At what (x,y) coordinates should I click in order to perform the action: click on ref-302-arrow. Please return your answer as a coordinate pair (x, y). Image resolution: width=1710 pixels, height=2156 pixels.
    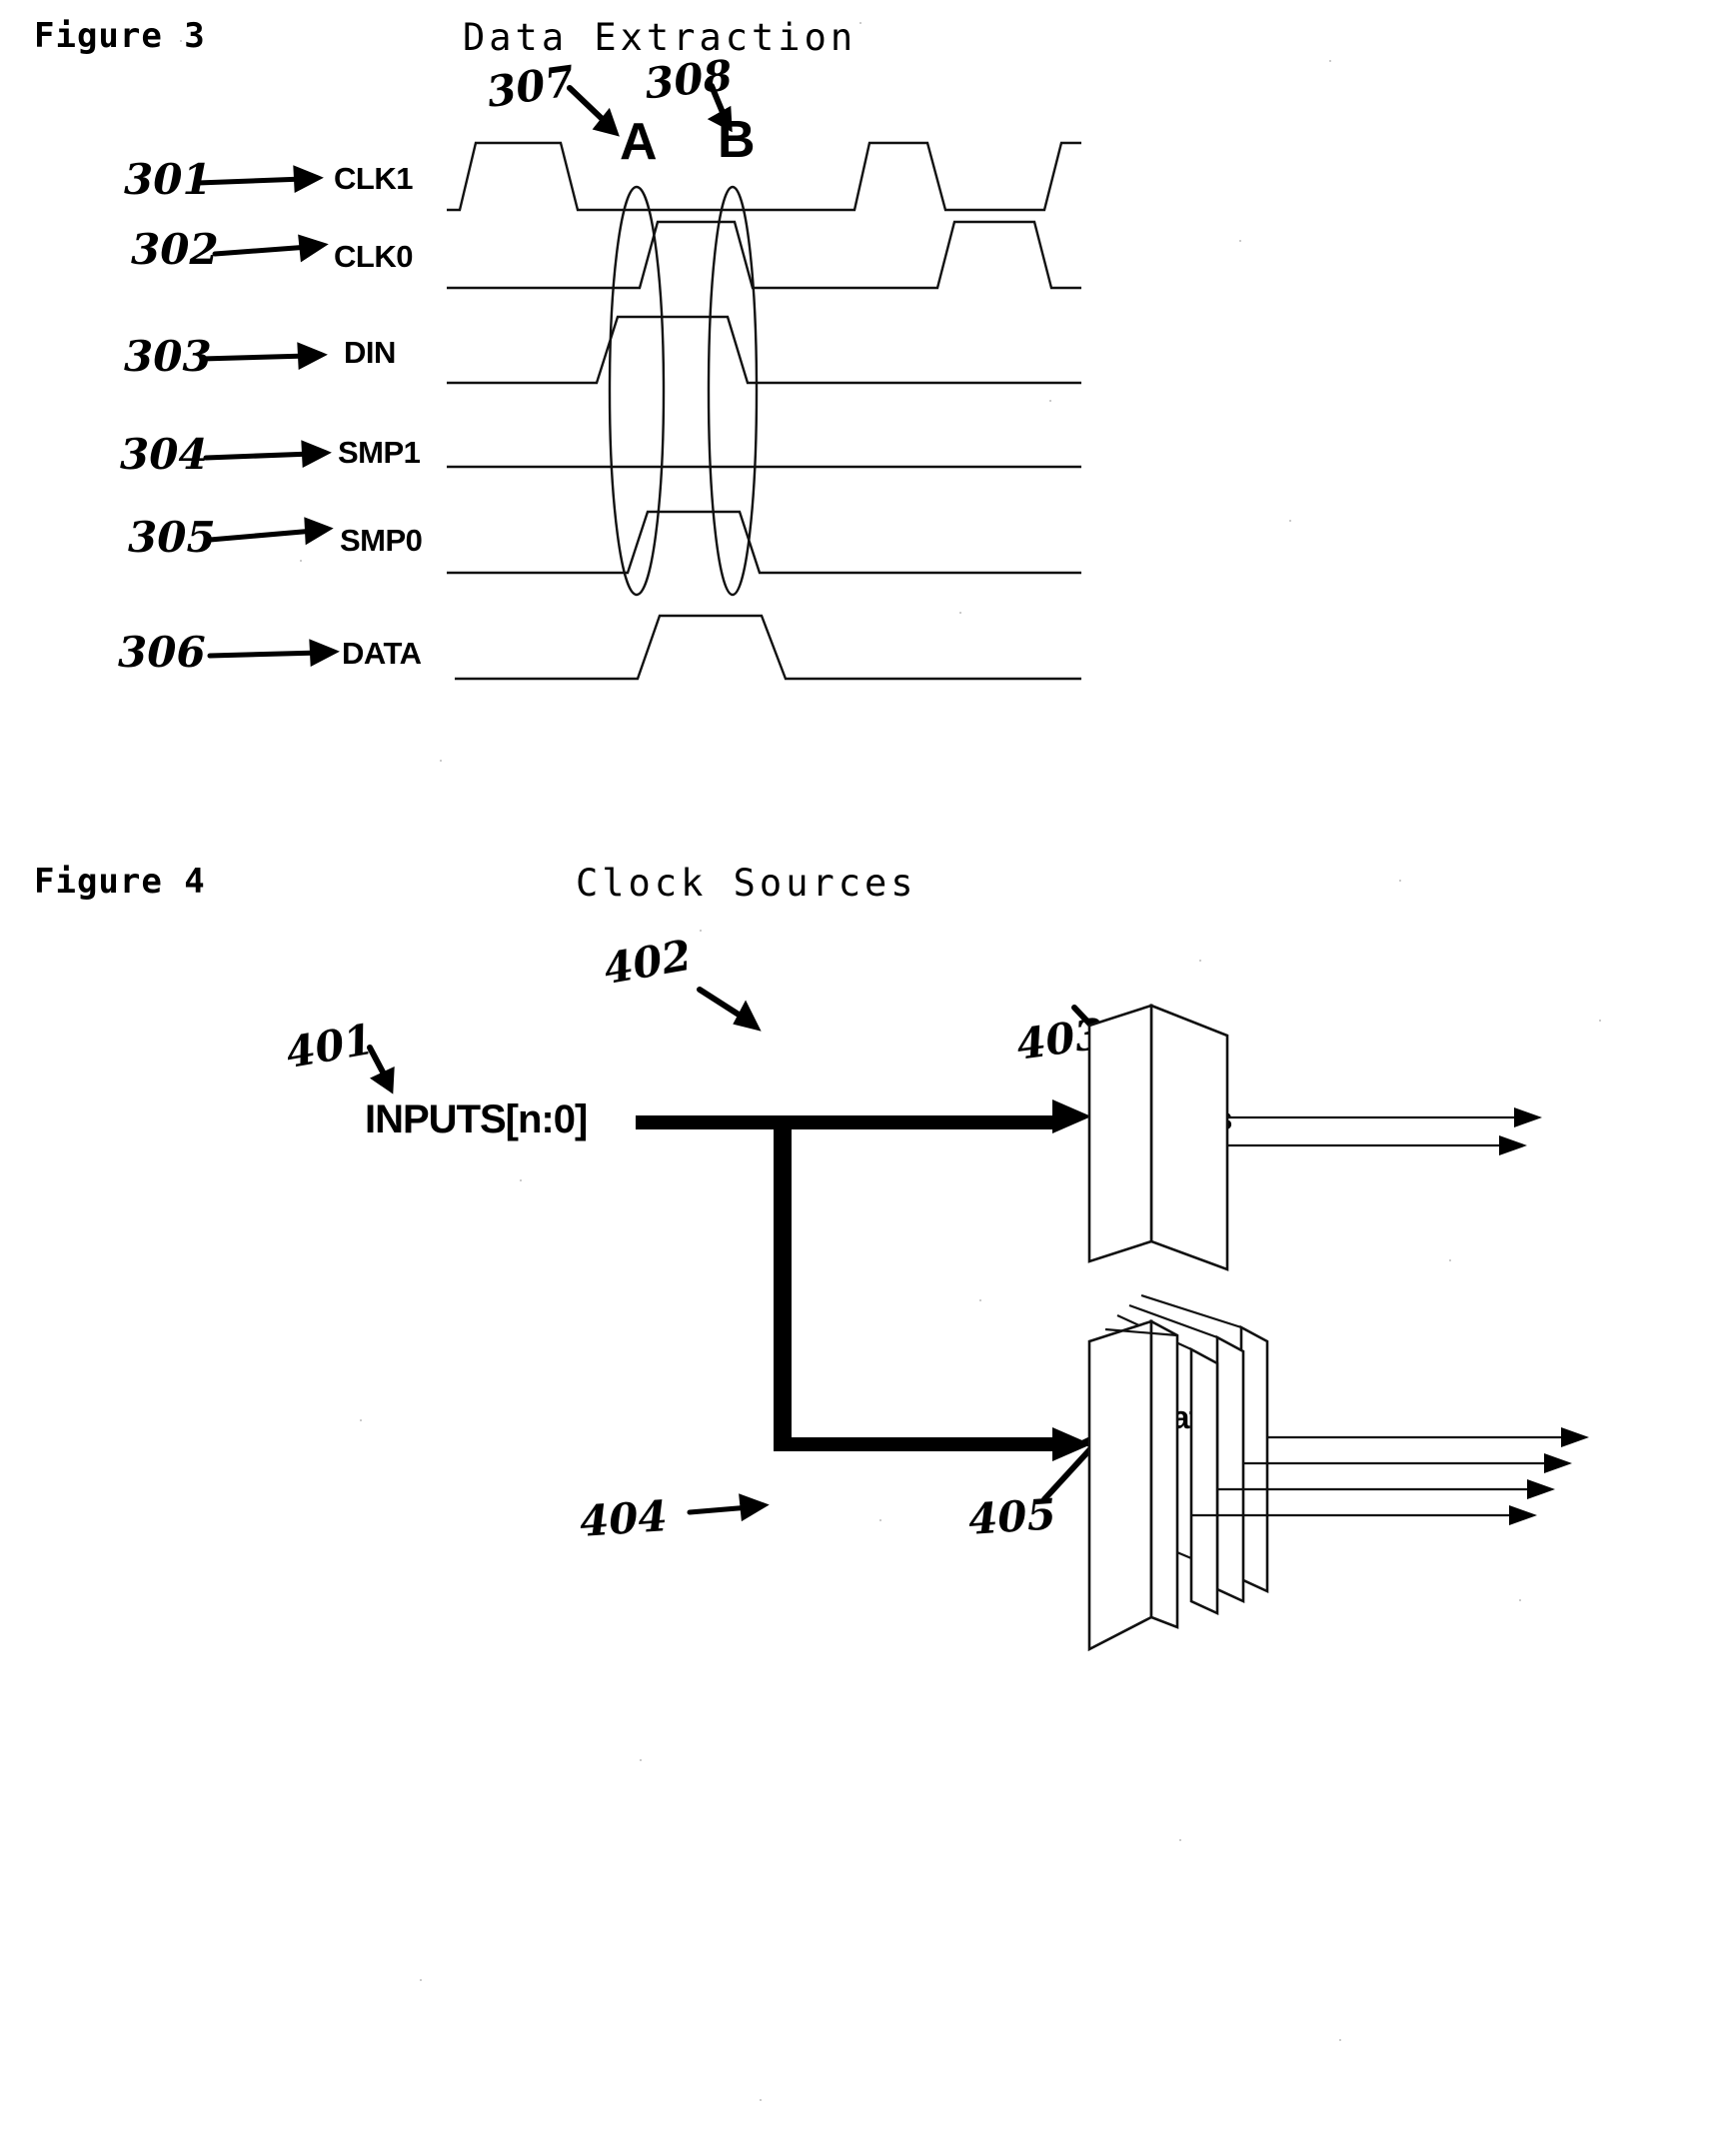
    Looking at the image, I should click on (270, 248).